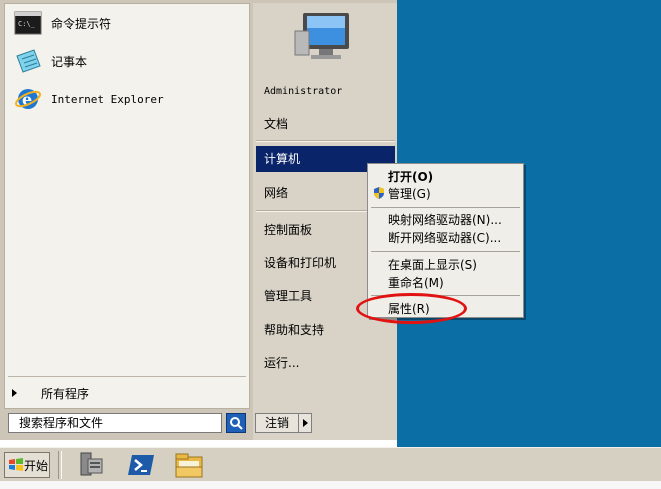 This screenshot has width=661, height=489. What do you see at coordinates (127, 393) in the screenshot?
I see `all-programs-button: 所有程序` at bounding box center [127, 393].